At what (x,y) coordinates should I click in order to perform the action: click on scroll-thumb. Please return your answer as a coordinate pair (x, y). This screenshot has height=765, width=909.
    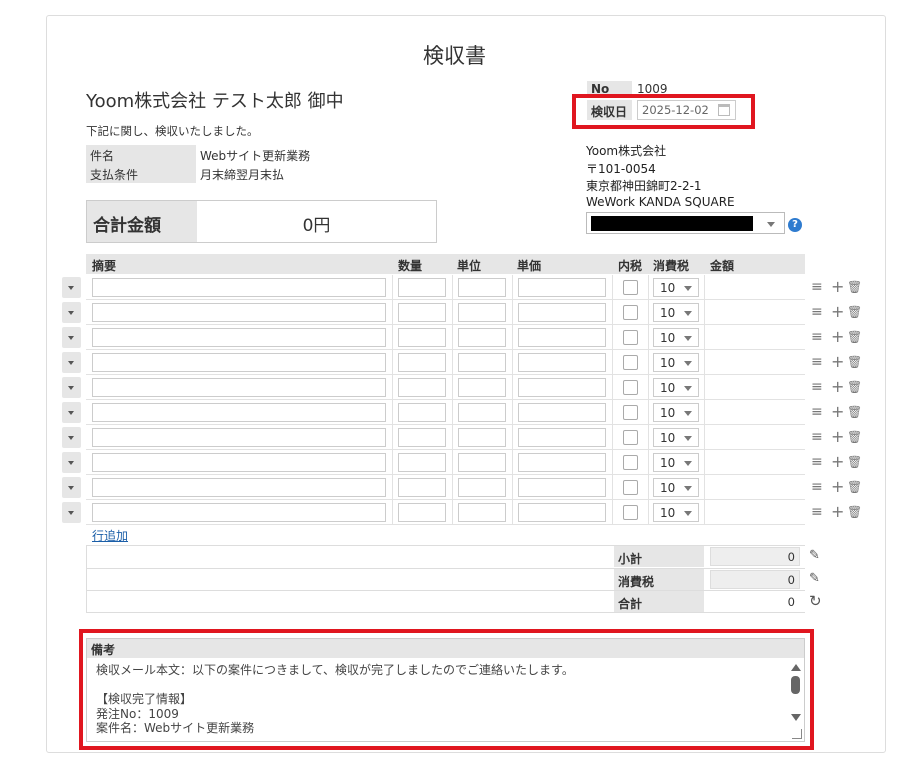
    Looking at the image, I should click on (795, 685).